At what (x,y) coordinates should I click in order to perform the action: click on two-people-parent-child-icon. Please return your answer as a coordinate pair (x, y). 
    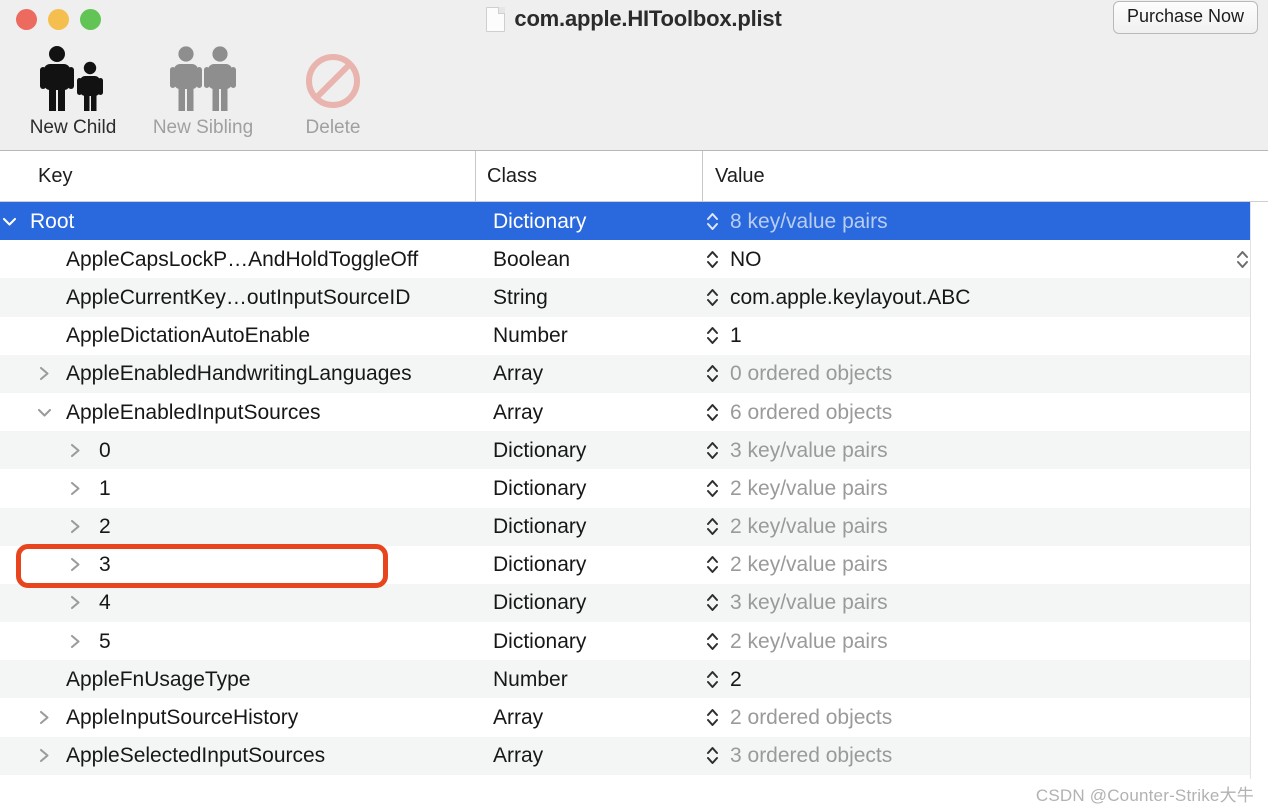
    Looking at the image, I should click on (73, 79).